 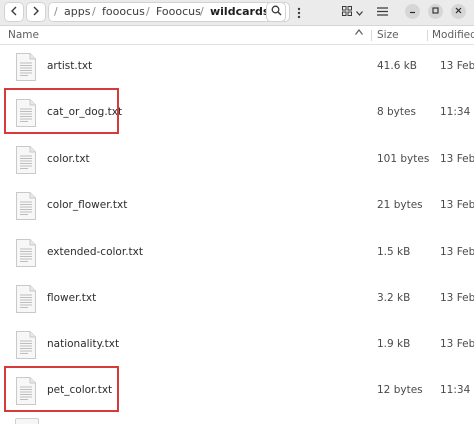 I want to click on file-name: artist.txt, so click(x=70, y=66).